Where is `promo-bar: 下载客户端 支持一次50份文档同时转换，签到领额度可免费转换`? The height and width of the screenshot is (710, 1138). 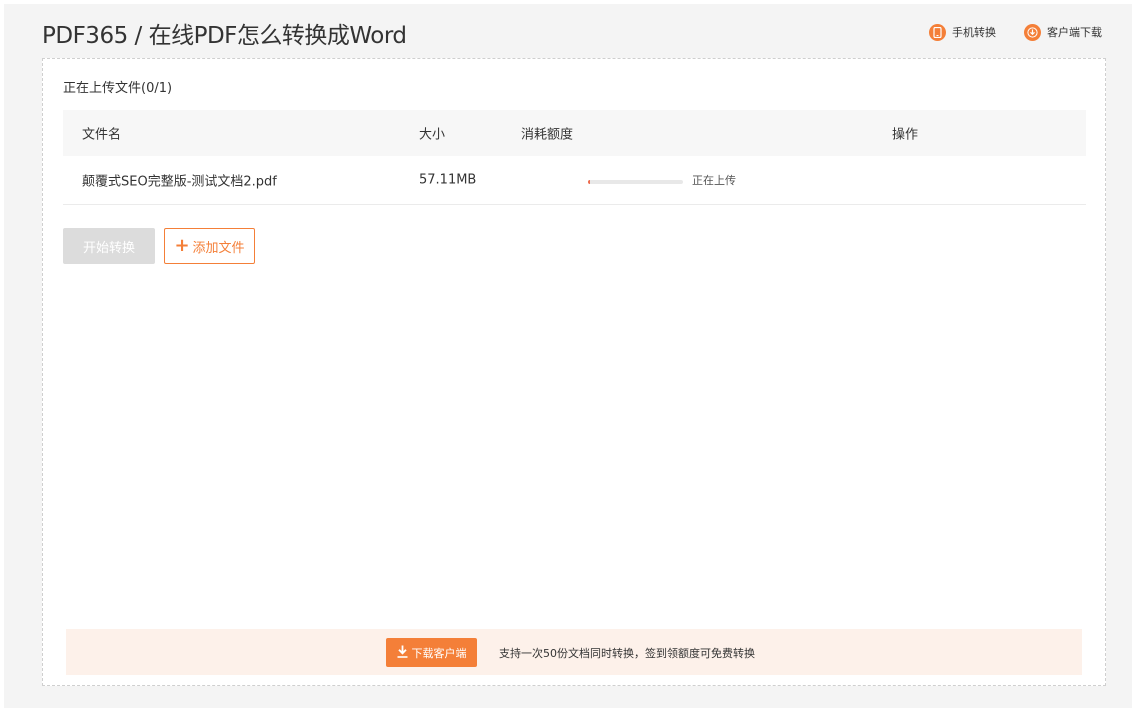
promo-bar: 下载客户端 支持一次50份文档同时转换，签到领额度可免费转换 is located at coordinates (574, 652).